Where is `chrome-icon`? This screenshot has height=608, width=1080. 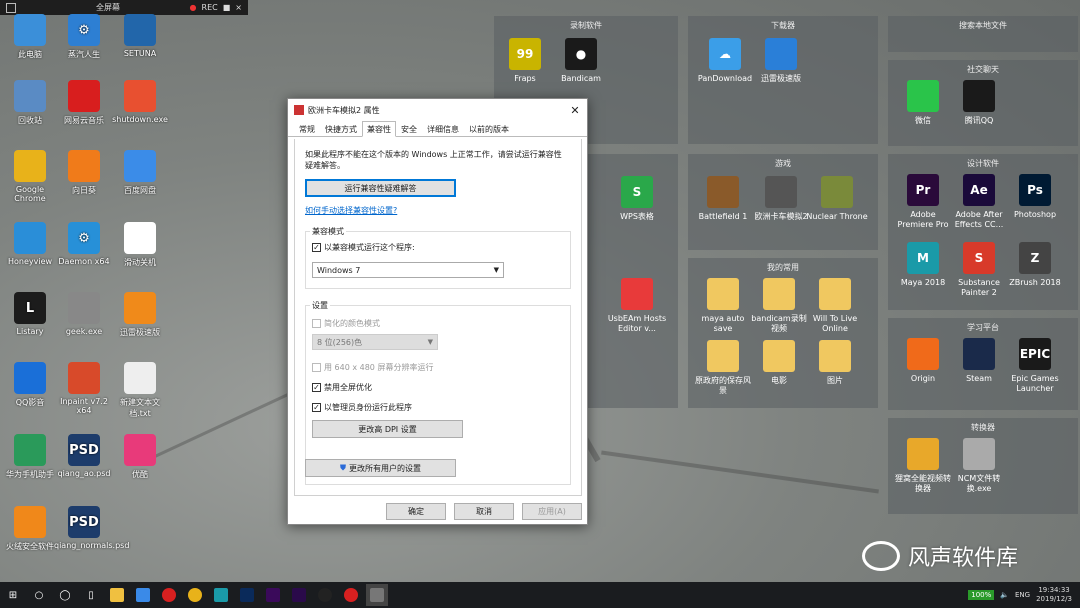
chrome-icon is located at coordinates (195, 595).